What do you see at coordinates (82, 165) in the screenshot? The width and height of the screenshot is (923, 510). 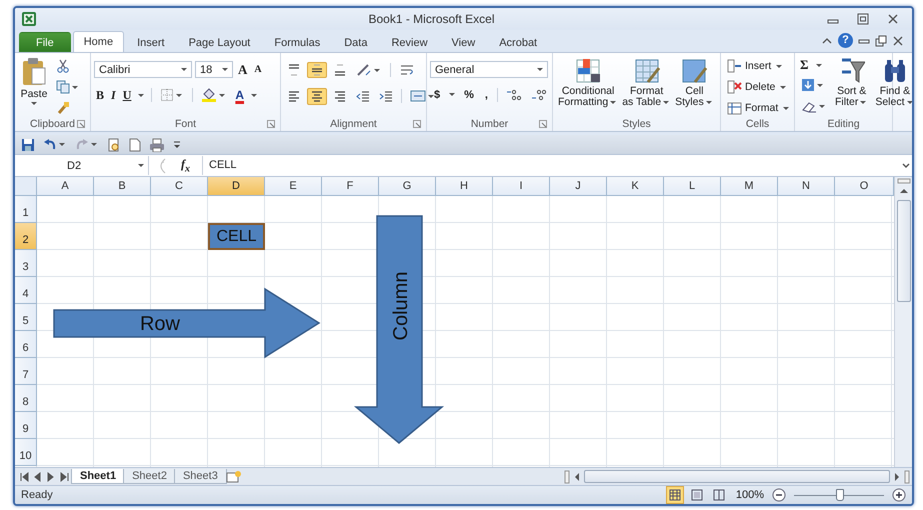 I see `name-box: D2` at bounding box center [82, 165].